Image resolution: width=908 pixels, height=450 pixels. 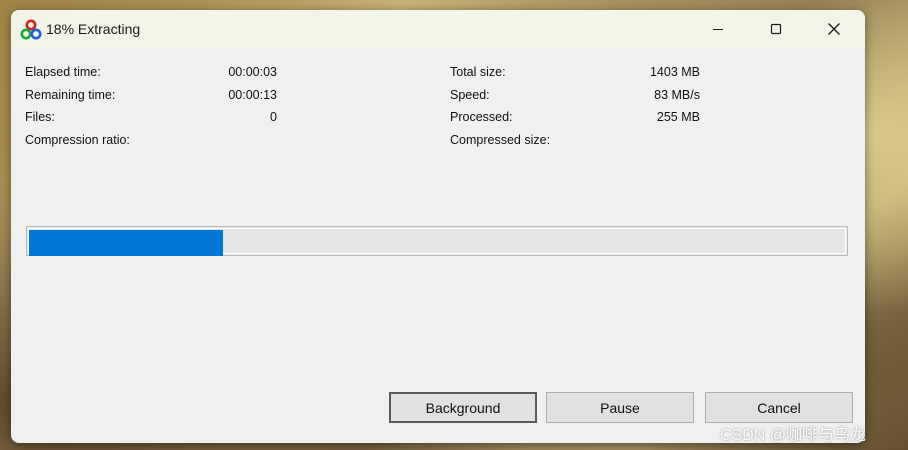 I want to click on background-button: Background, so click(x=463, y=407).